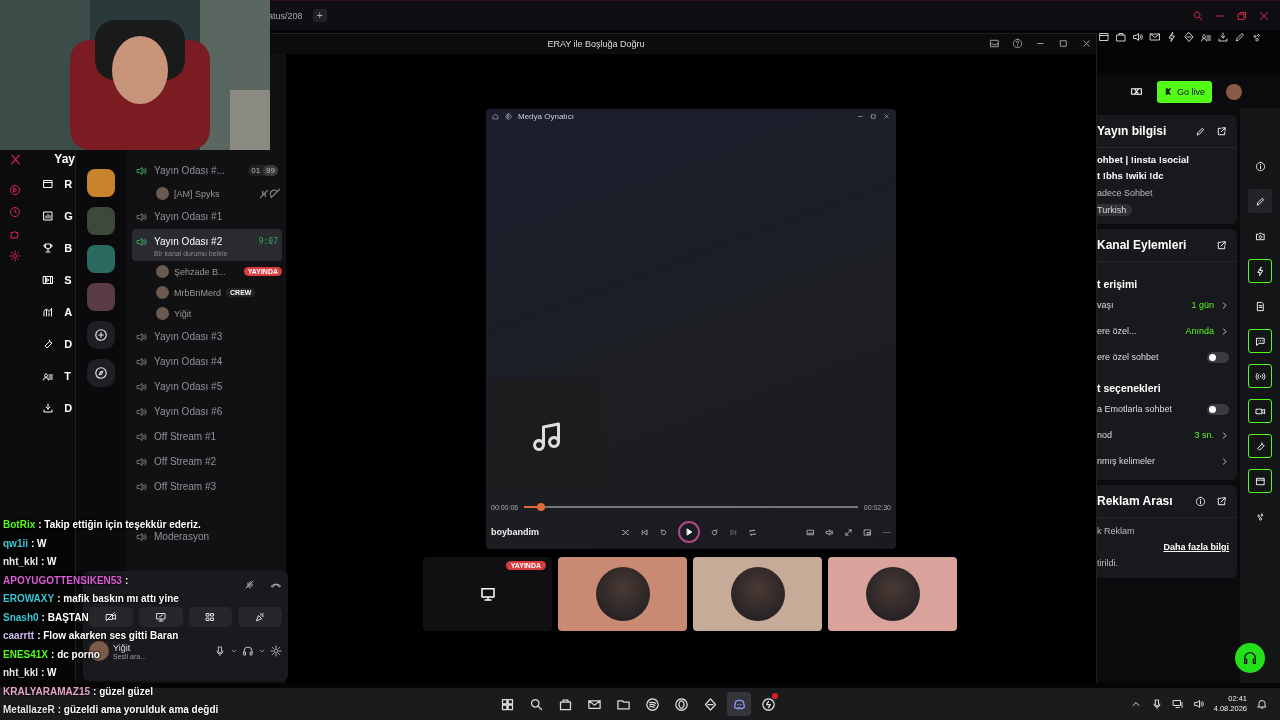  I want to click on more-info-link: Daha fazla bilgi, so click(1196, 547).